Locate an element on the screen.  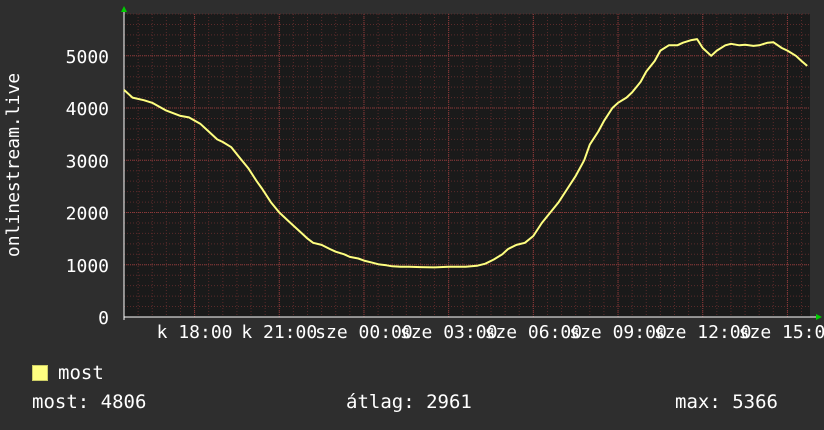
stat-max: max: 5366 is located at coordinates (726, 402).